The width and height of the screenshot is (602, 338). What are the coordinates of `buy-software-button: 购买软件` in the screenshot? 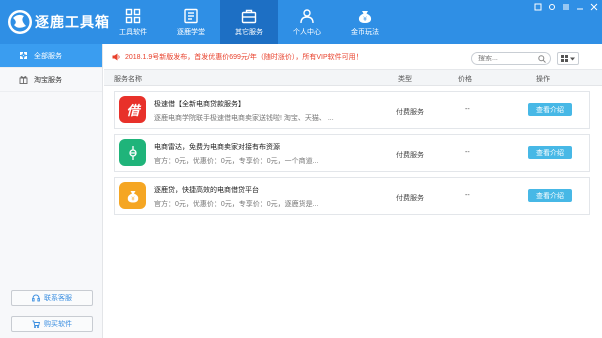 It's located at (52, 324).